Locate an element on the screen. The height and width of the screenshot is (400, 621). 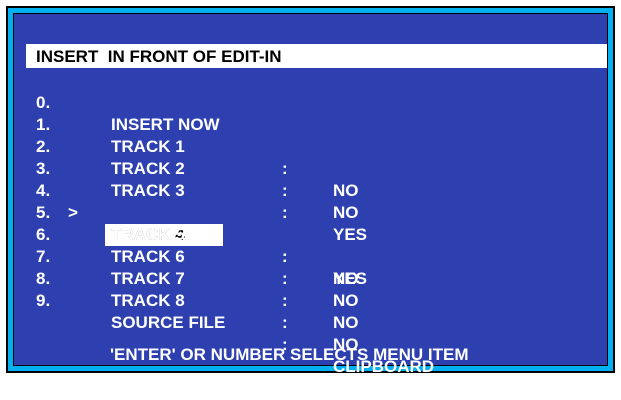
menu-hint: 'ENTER' OR NUMBER SELECTS MENU ITEM is located at coordinates (289, 354).